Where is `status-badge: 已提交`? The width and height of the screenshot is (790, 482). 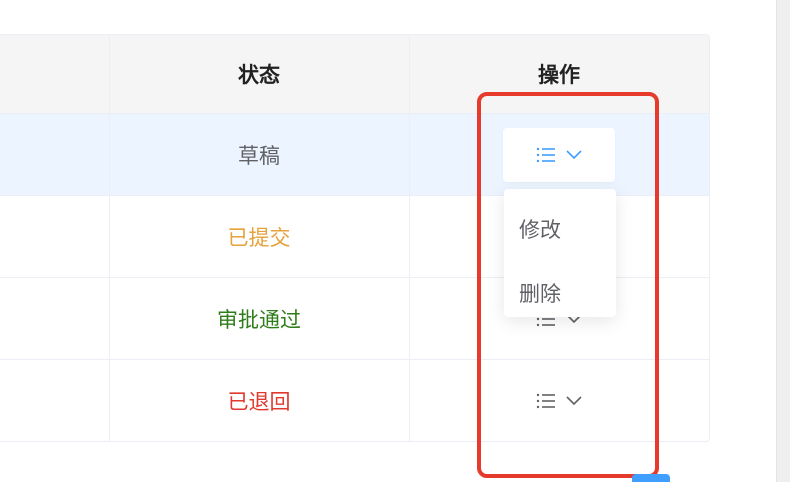
status-badge: 已提交 is located at coordinates (259, 237).